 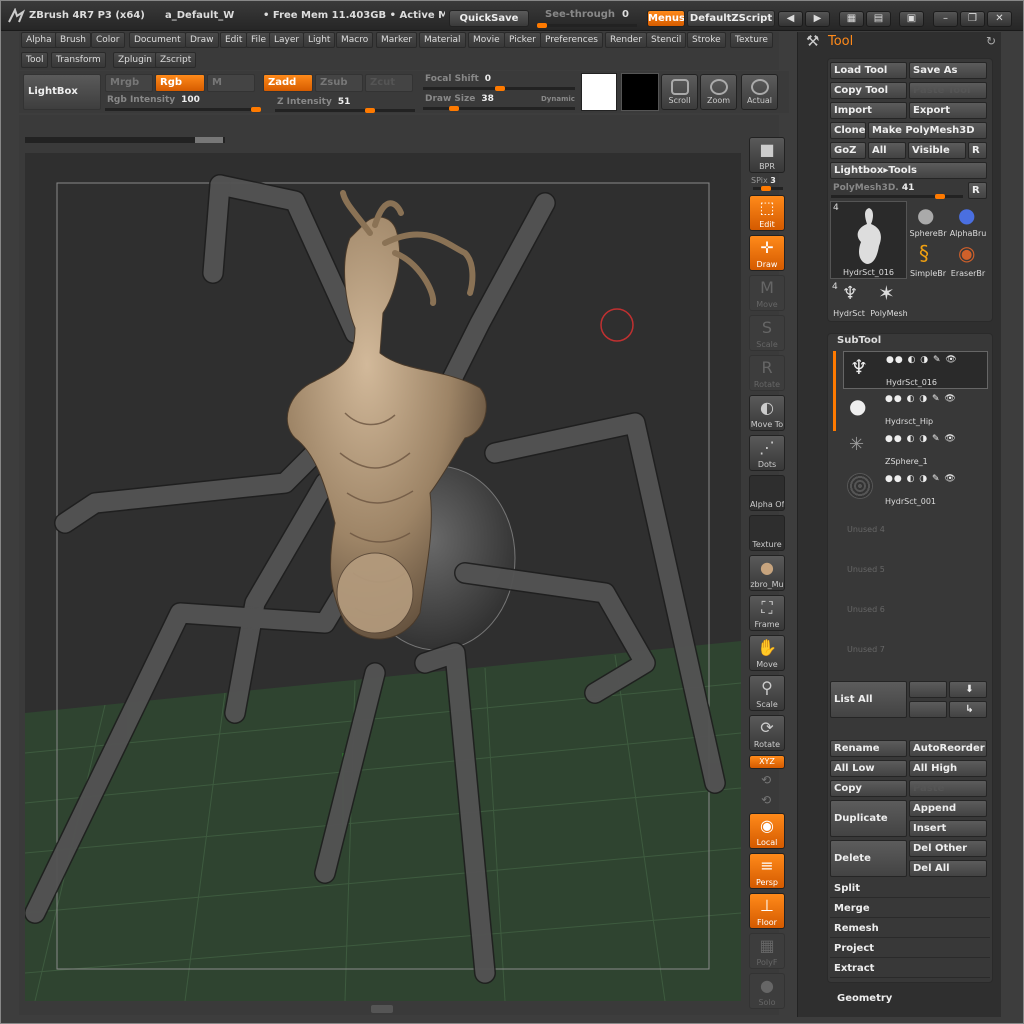 I want to click on tool-r-button: R, so click(x=977, y=190).